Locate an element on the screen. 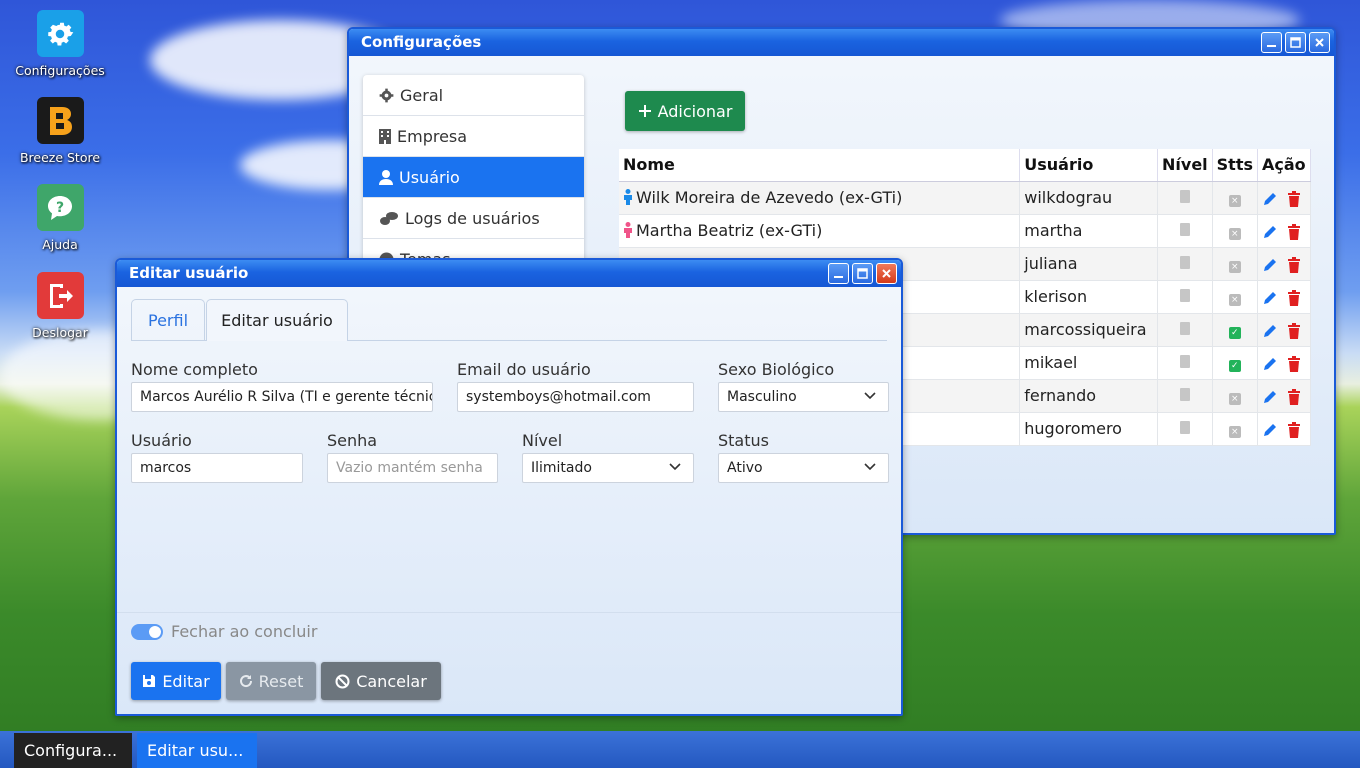 This screenshot has width=1360, height=768. nav-item-label: Logs de usuários is located at coordinates (472, 218).